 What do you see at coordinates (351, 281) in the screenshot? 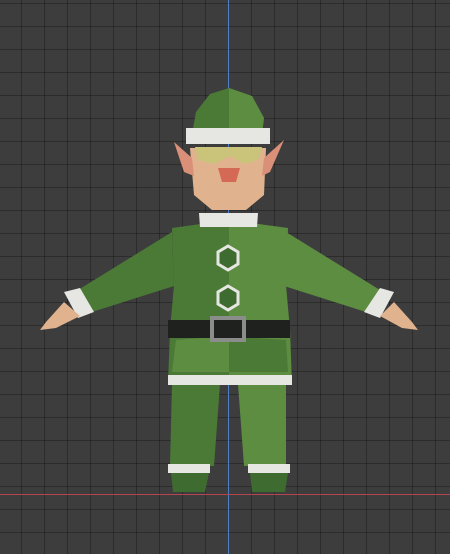
I see `right-arm` at bounding box center [351, 281].